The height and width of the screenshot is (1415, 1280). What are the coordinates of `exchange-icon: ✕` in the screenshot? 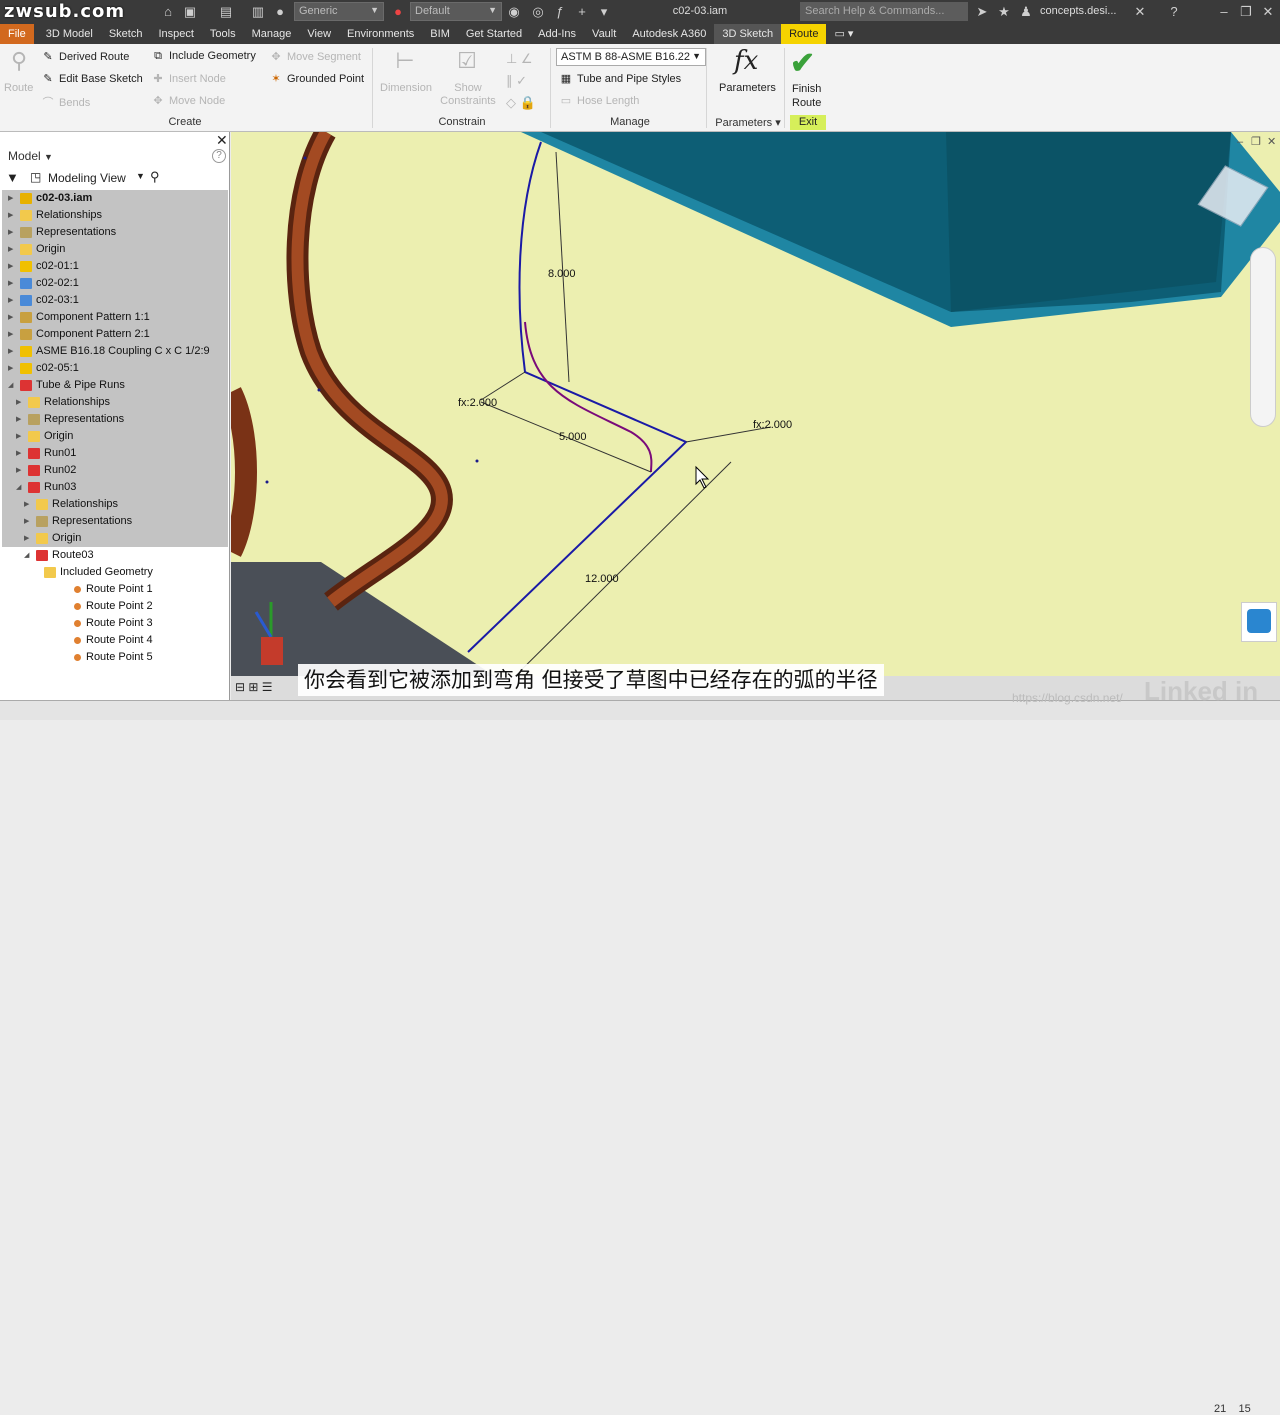 It's located at (1140, 12).